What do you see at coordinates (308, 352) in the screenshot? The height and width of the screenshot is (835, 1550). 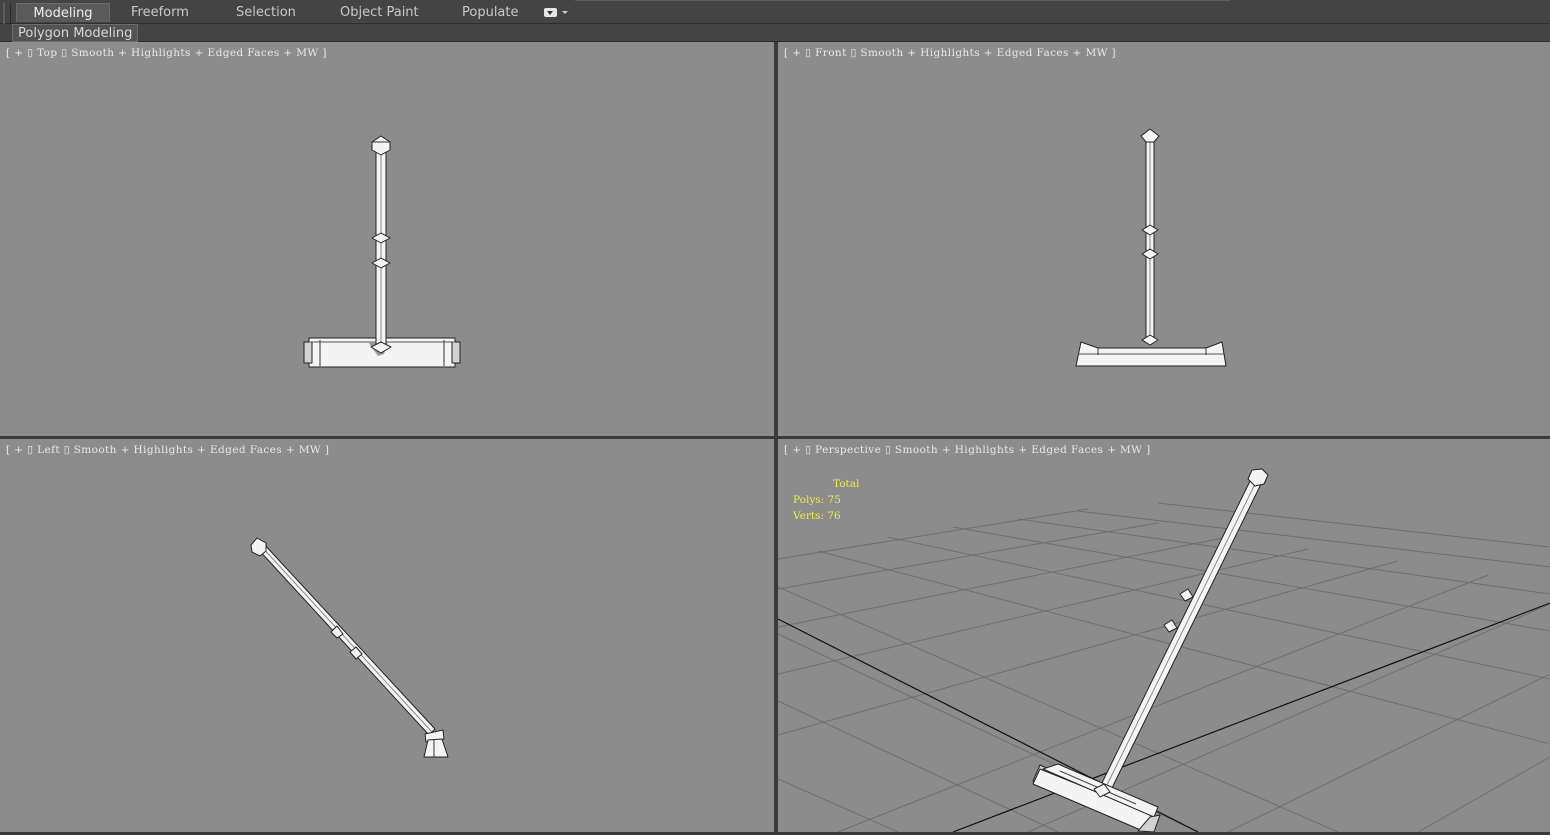 I see `broom-head-end-left` at bounding box center [308, 352].